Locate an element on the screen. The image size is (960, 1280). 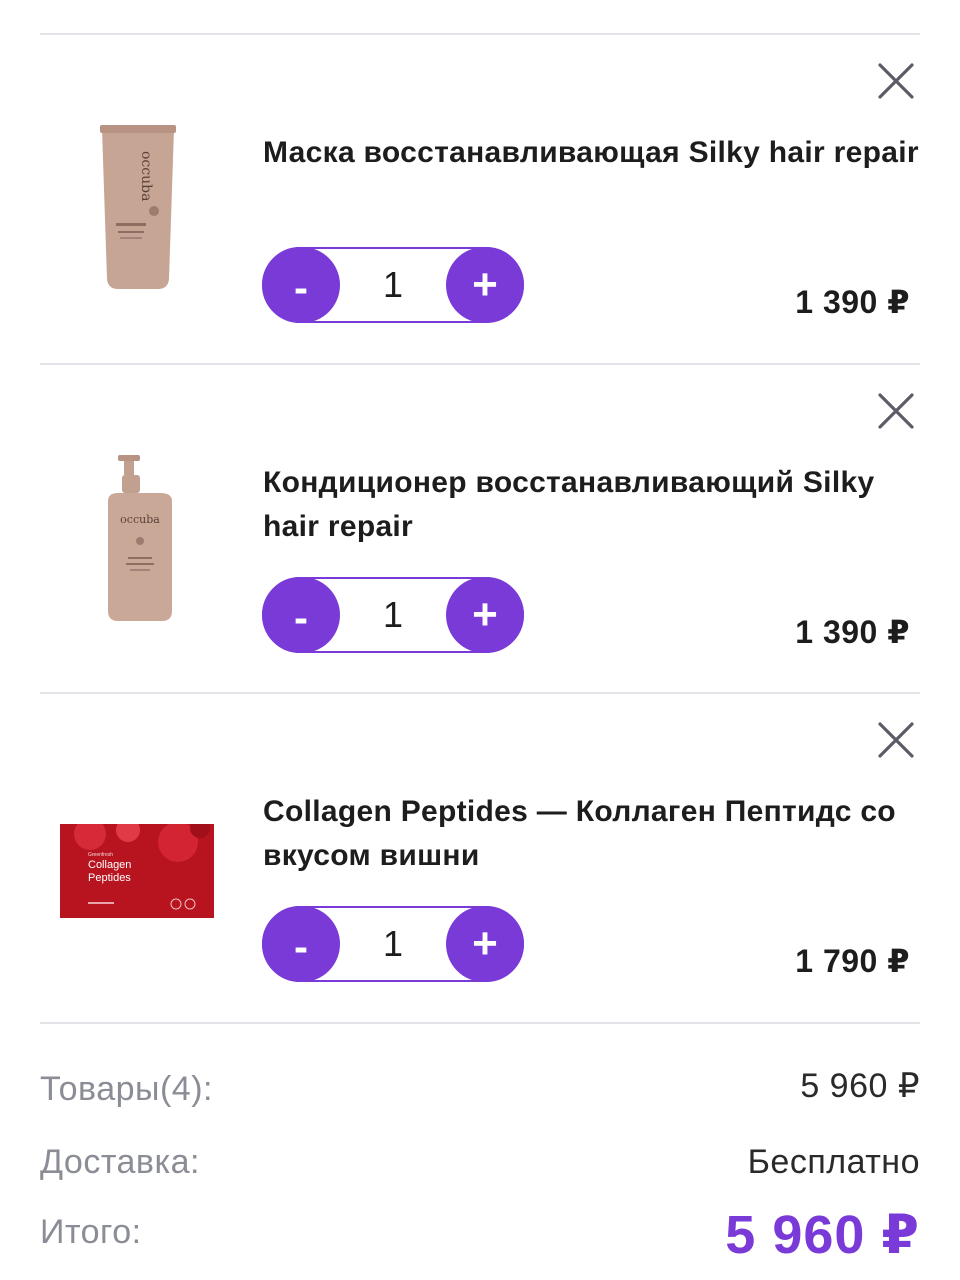
goods-total: 5 960 ₽ is located at coordinates (860, 1086).